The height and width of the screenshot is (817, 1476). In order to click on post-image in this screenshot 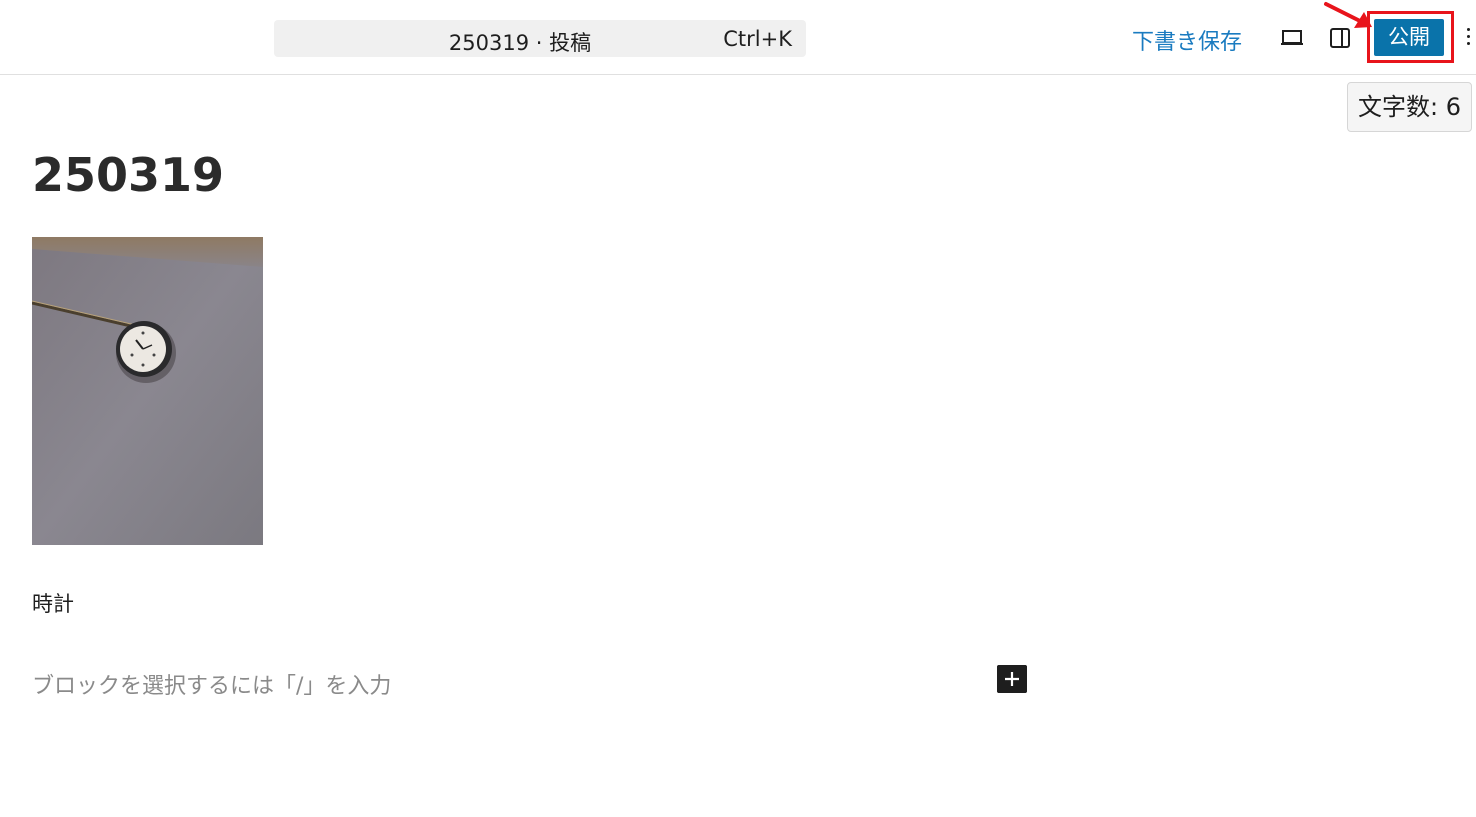, I will do `click(147, 391)`.